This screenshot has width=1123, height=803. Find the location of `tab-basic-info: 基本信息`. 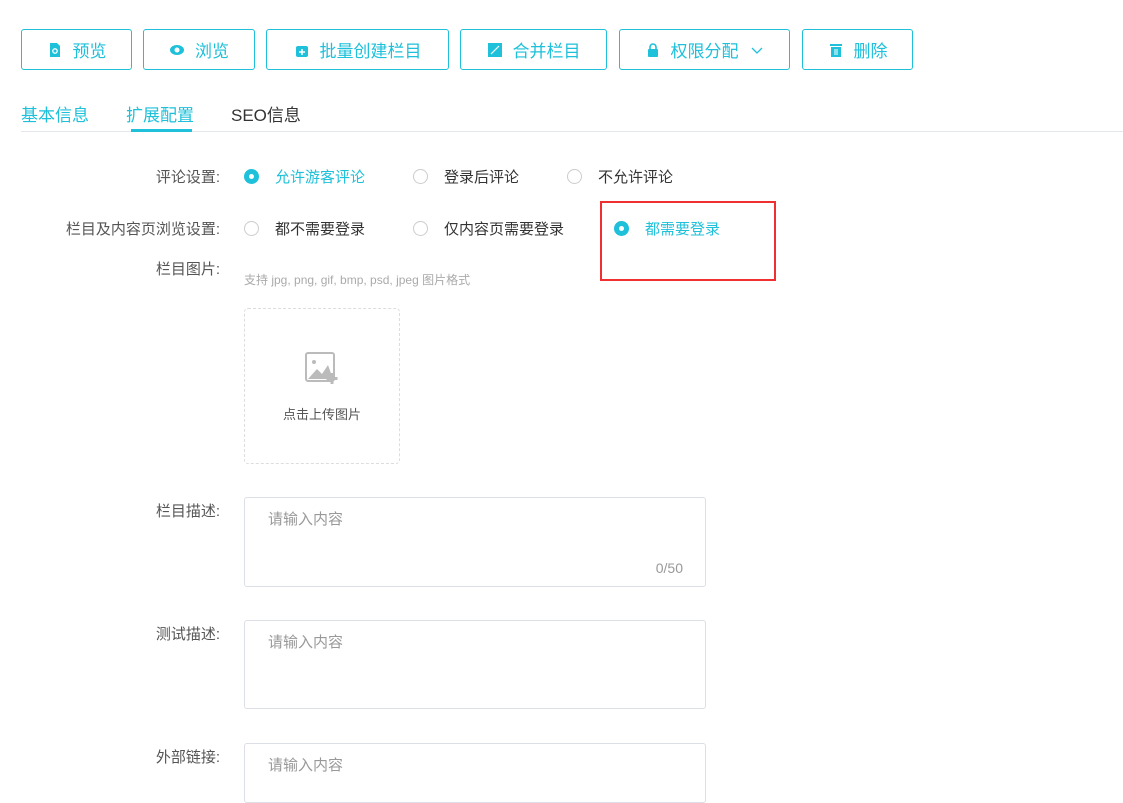

tab-basic-info: 基本信息 is located at coordinates (55, 113).